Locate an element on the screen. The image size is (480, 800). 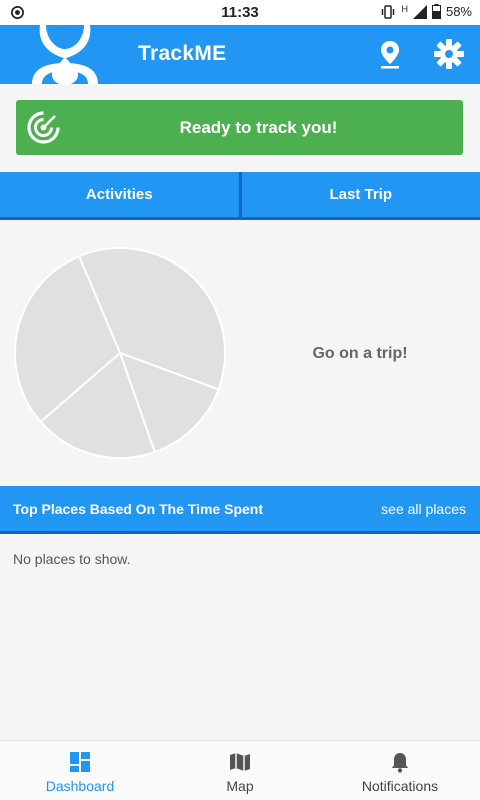
map-icon is located at coordinates (240, 762).